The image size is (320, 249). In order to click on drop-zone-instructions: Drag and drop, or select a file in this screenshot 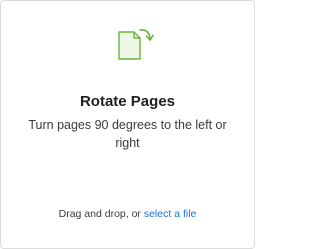, I will do `click(127, 214)`.